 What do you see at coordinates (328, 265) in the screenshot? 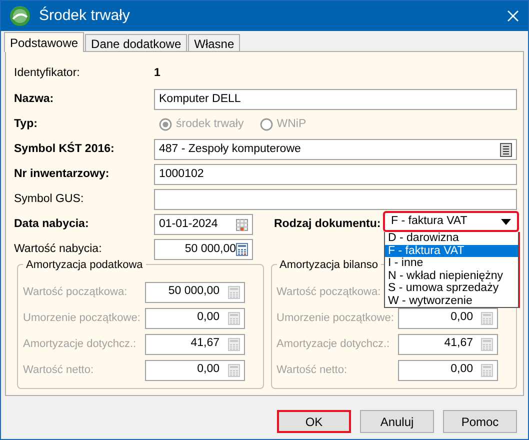
I see `group-title: Amortyzacja bilanso` at bounding box center [328, 265].